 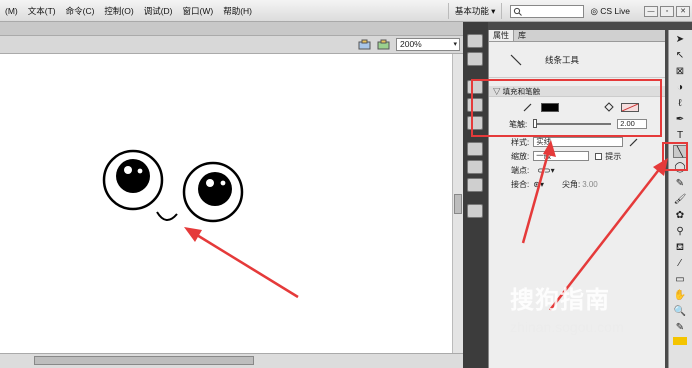 I want to click on join-row: 接合: ⊛▾ 尖角: 3.00, so click(x=577, y=184).